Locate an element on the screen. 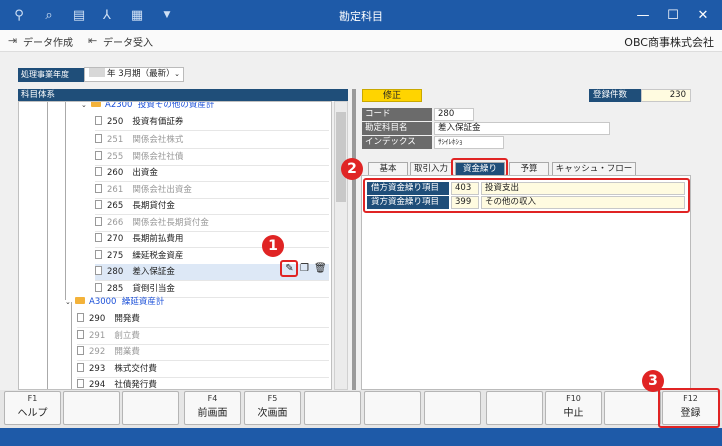 The height and width of the screenshot is (446, 722). fiscal-year-value: 年 3月期（最新） is located at coordinates (141, 74).